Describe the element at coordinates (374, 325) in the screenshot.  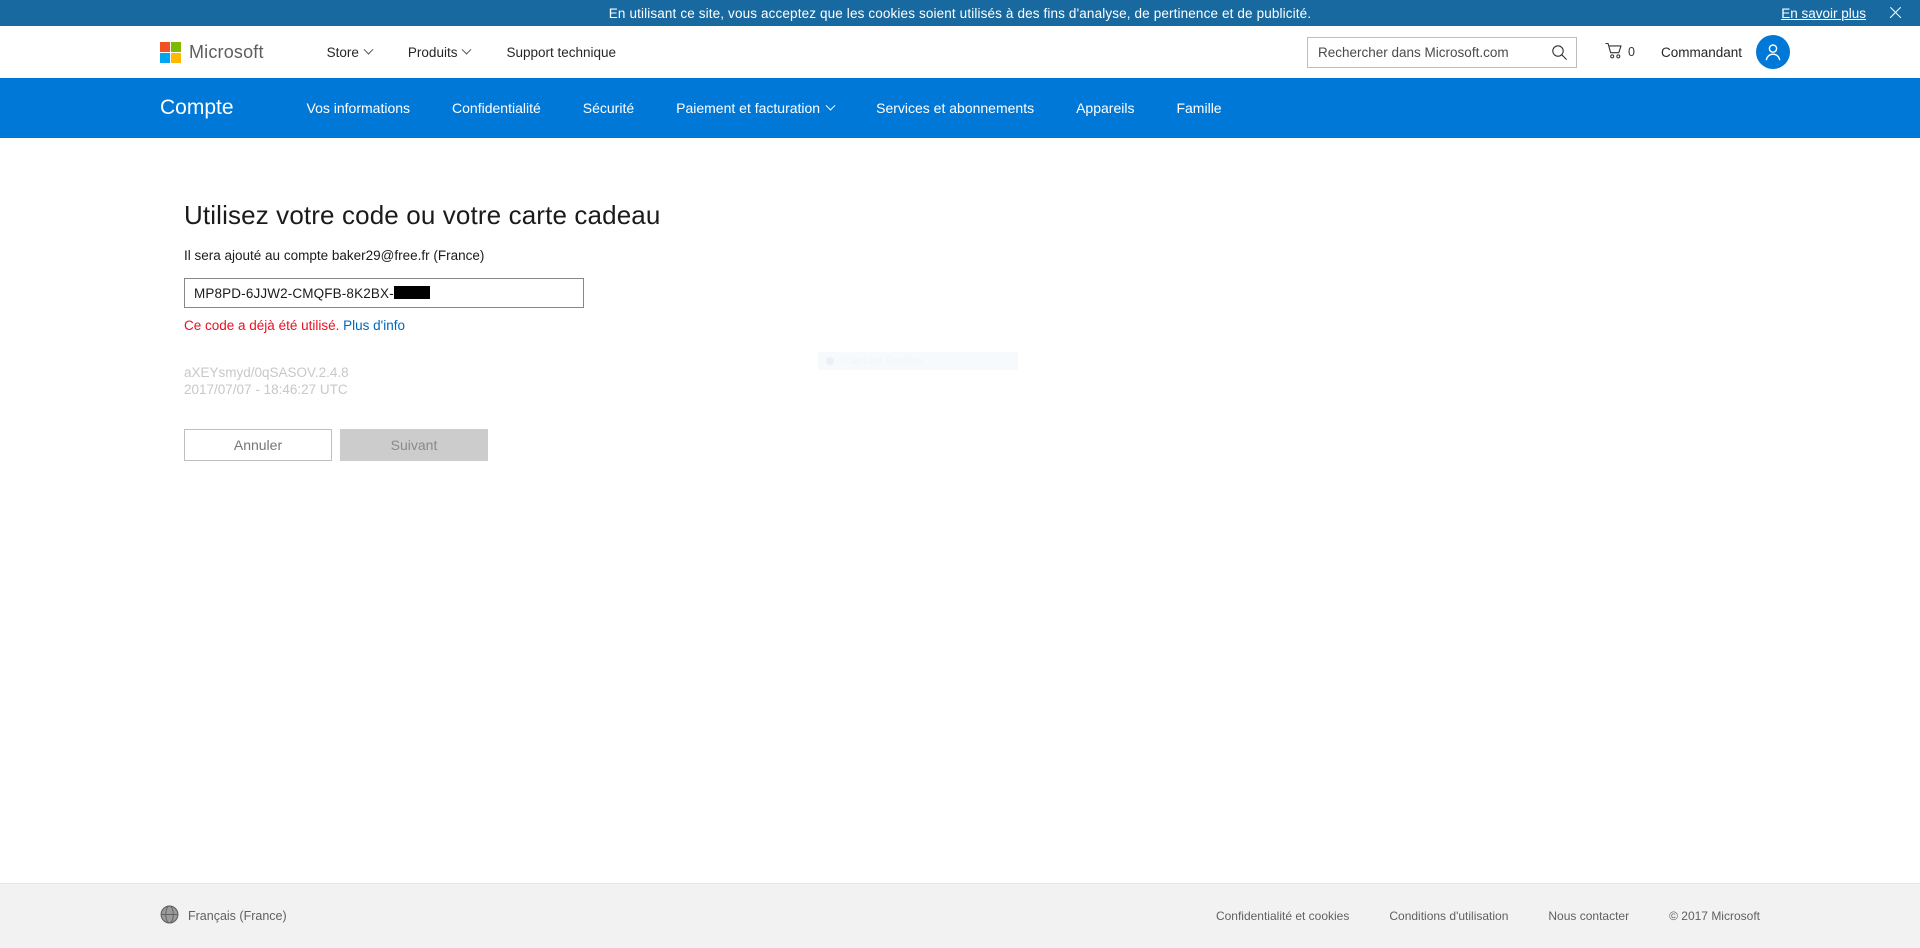
I see `error-more-info-link: Plus d'info` at that location.